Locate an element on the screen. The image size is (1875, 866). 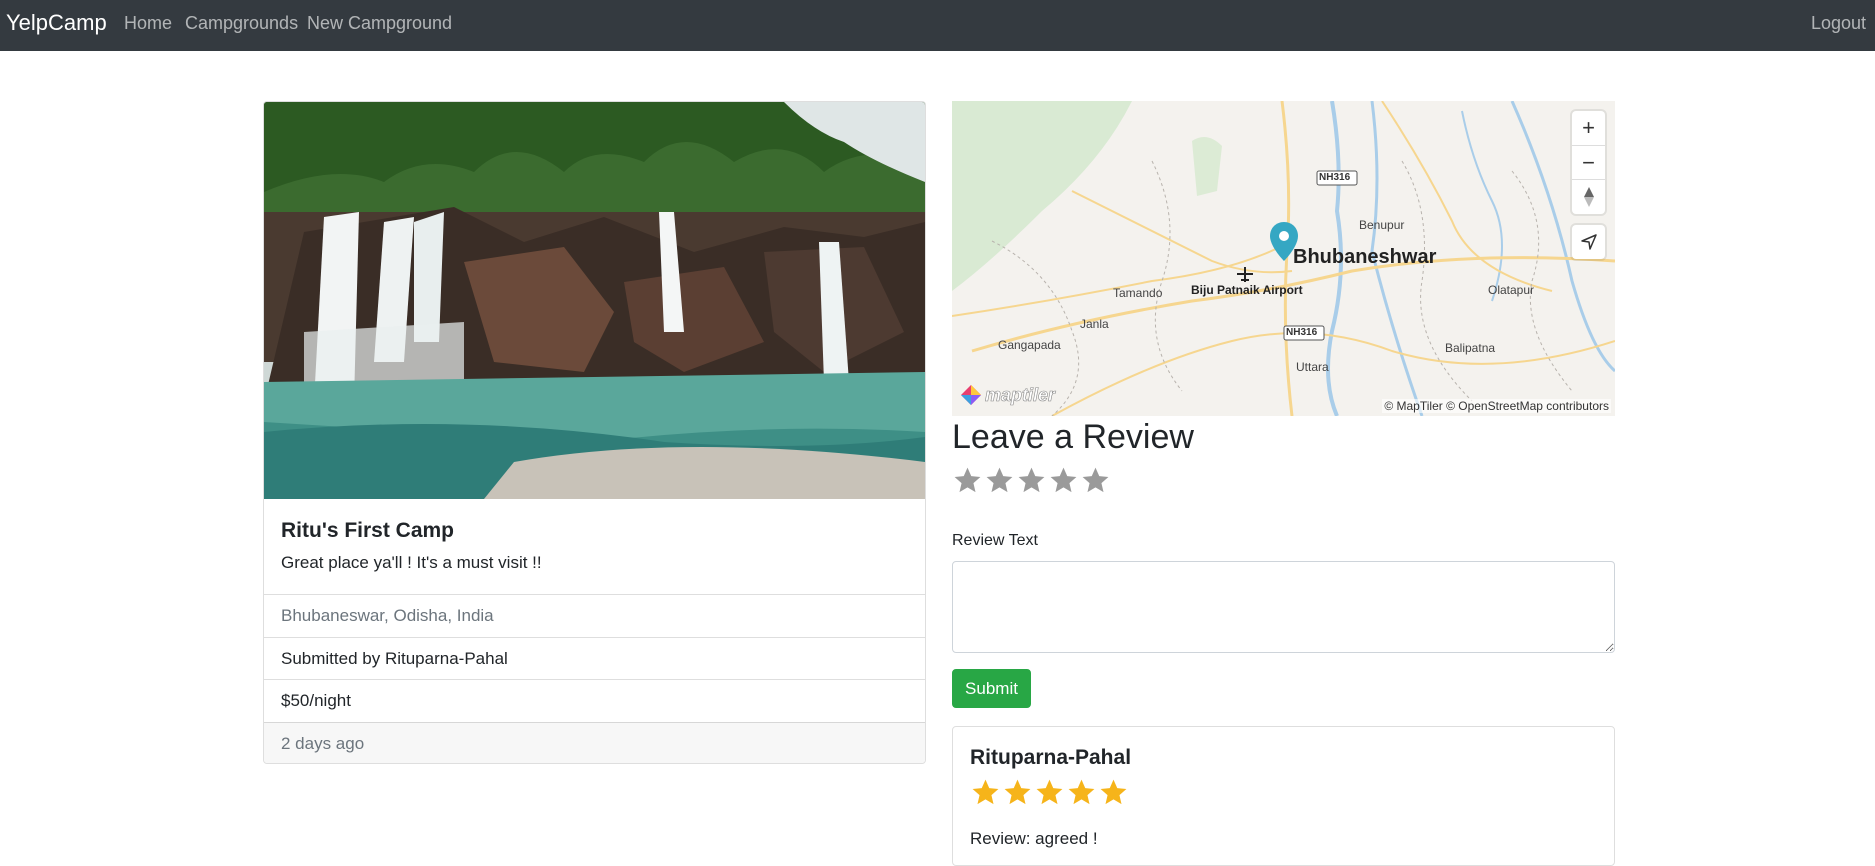
campground-description: Great place ya'll ! It's a must visit !! is located at coordinates (411, 562).